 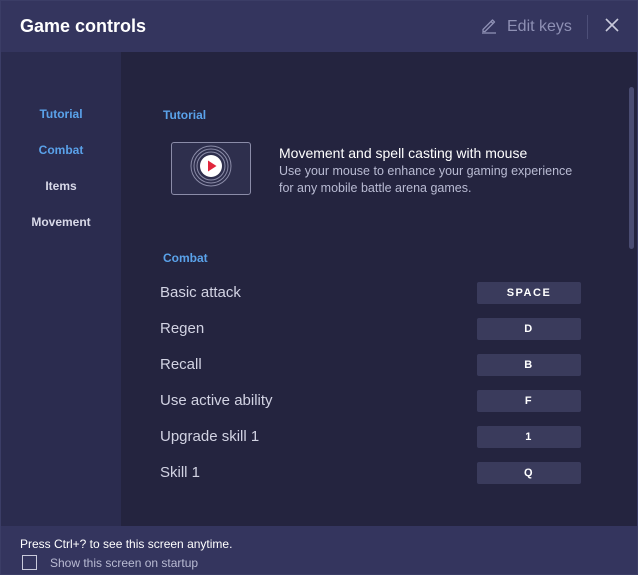 I want to click on control-row-use-active-ability: Use active ability F, so click(x=371, y=401).